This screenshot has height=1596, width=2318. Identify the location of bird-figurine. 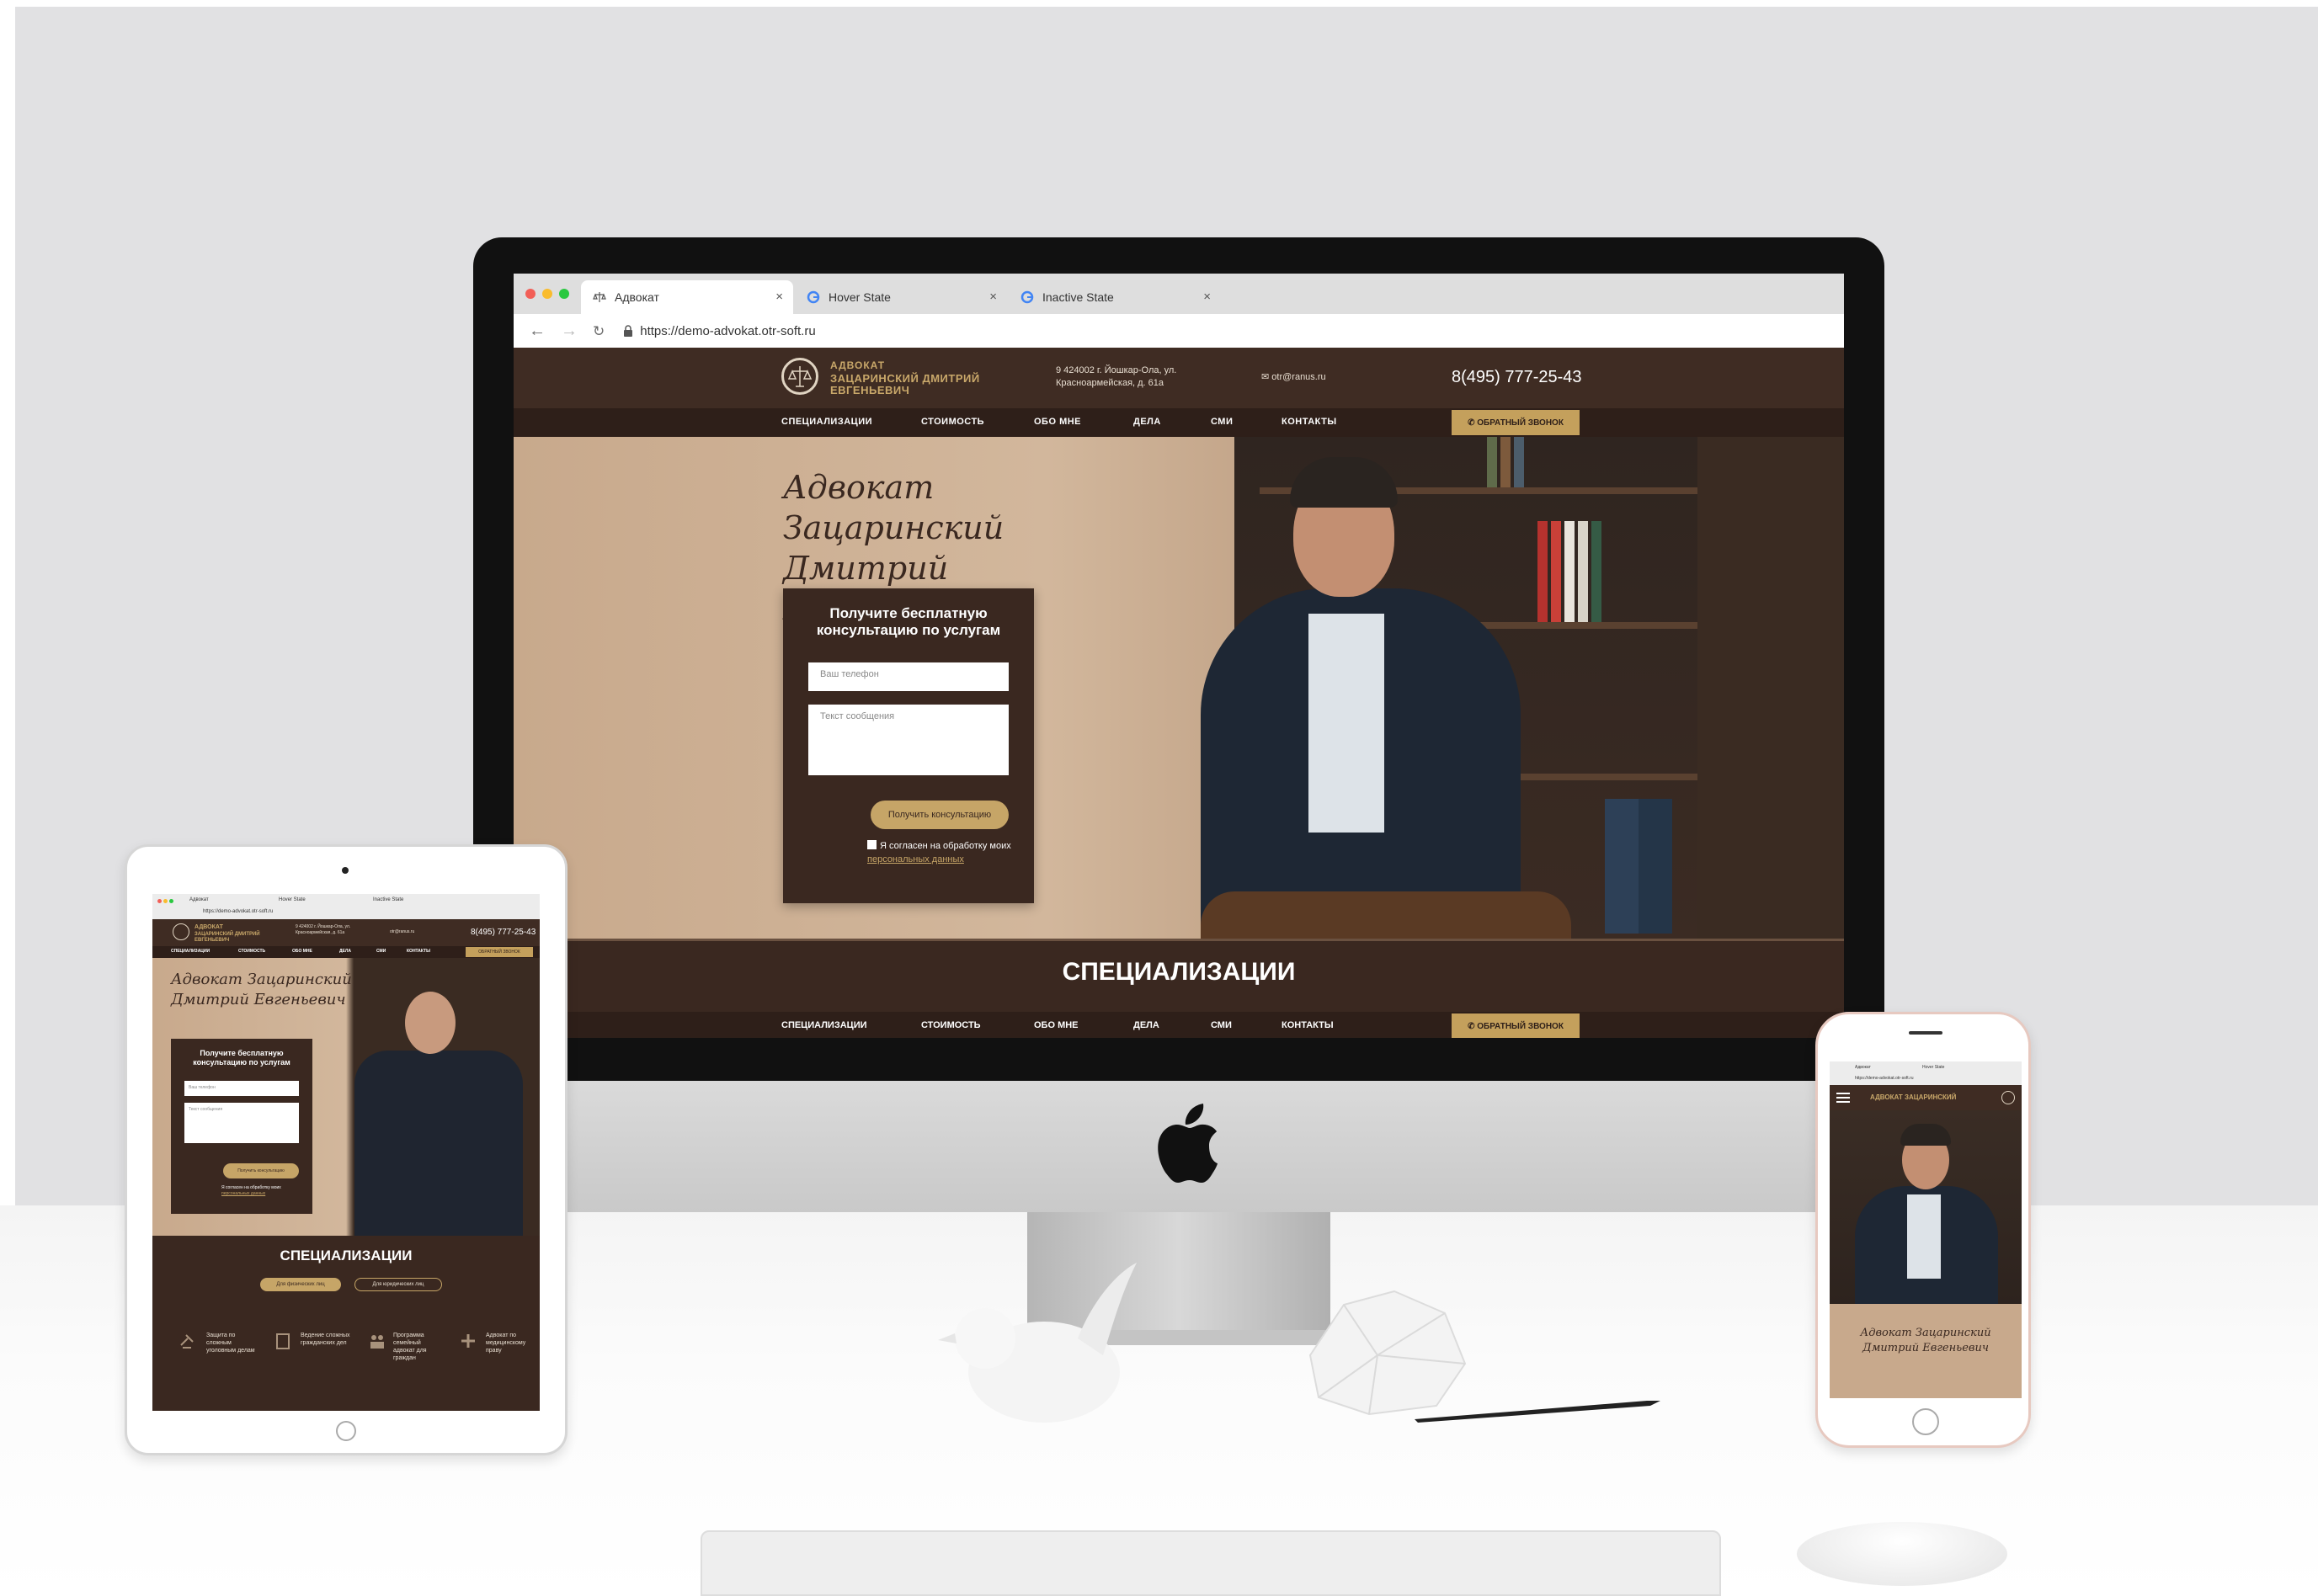
(1037, 1343).